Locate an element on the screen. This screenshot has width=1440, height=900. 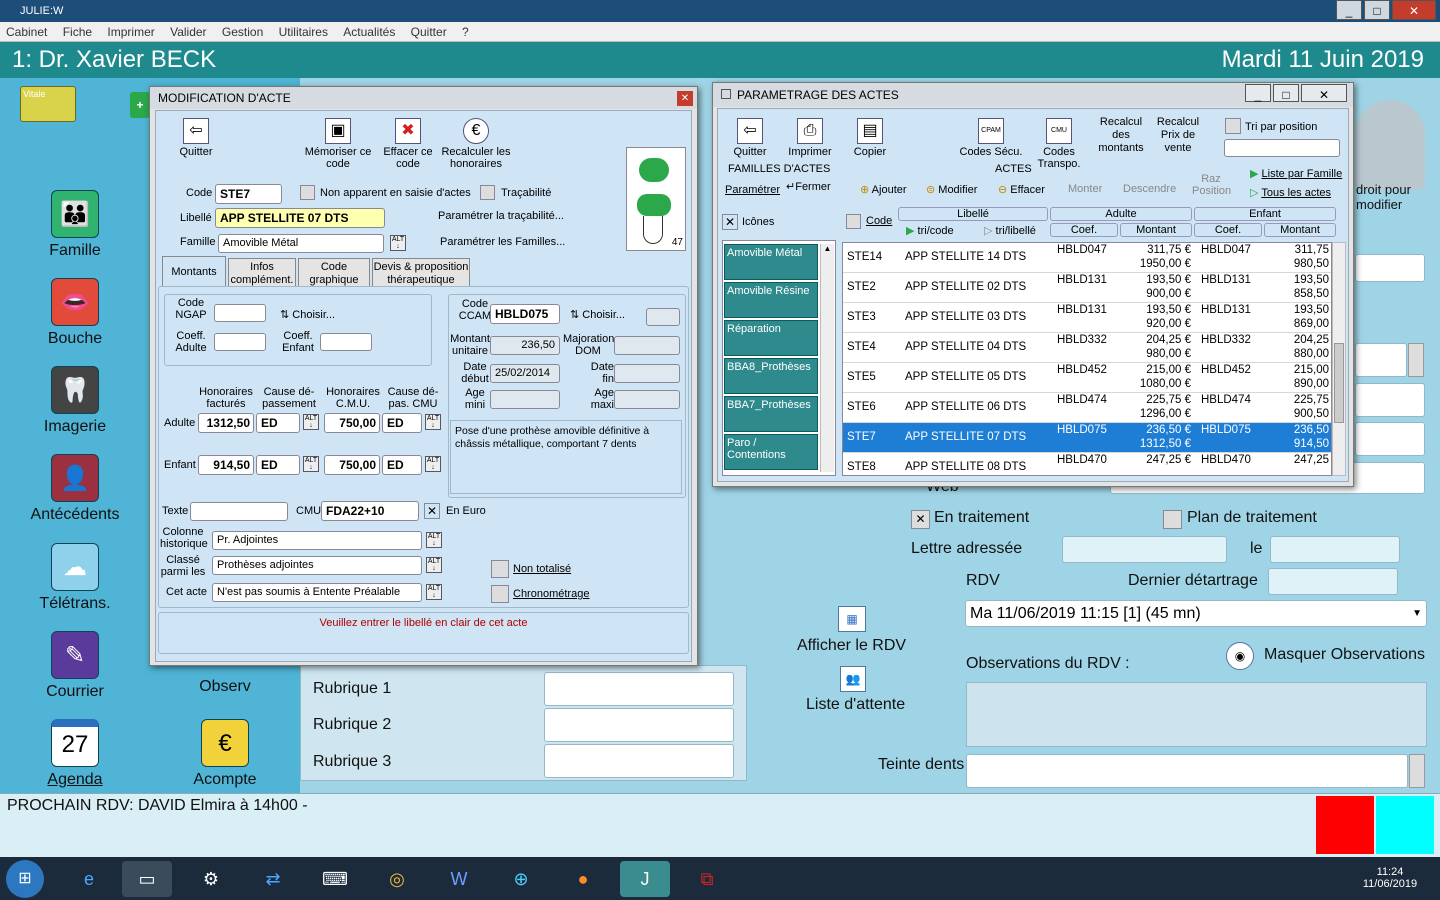
vitale-card-icon: Vitale is located at coordinates (48, 104).